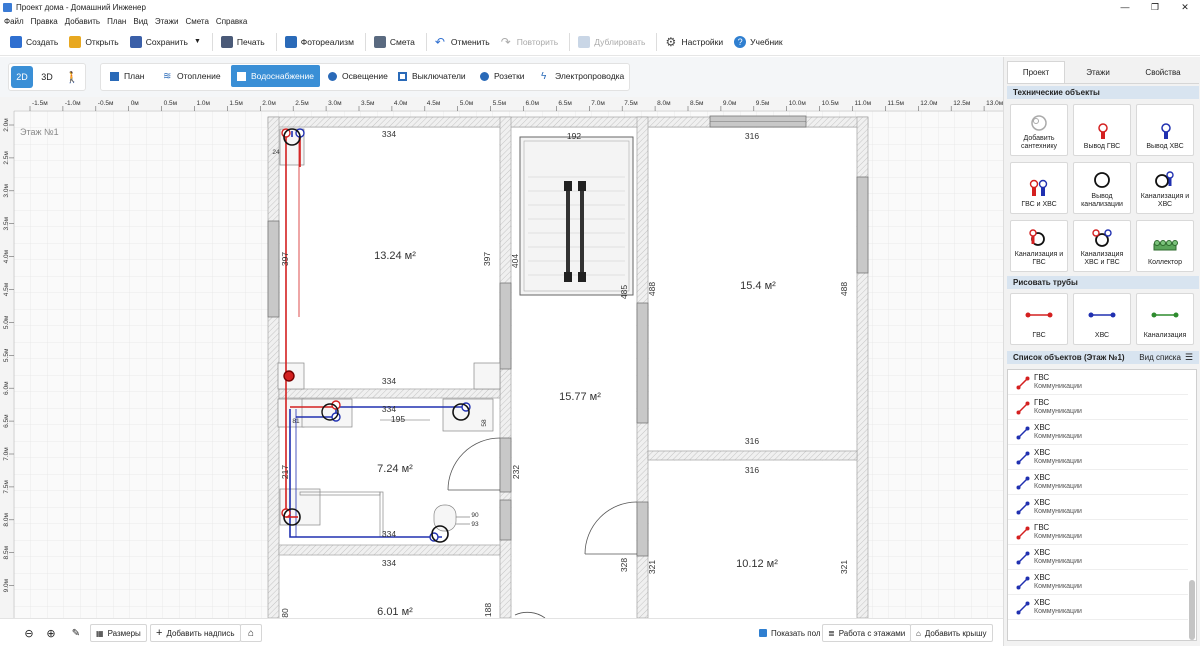 The image size is (1200, 646). What do you see at coordinates (530, 42) in the screenshot?
I see `redo-button: ↷ Повторить` at bounding box center [530, 42].